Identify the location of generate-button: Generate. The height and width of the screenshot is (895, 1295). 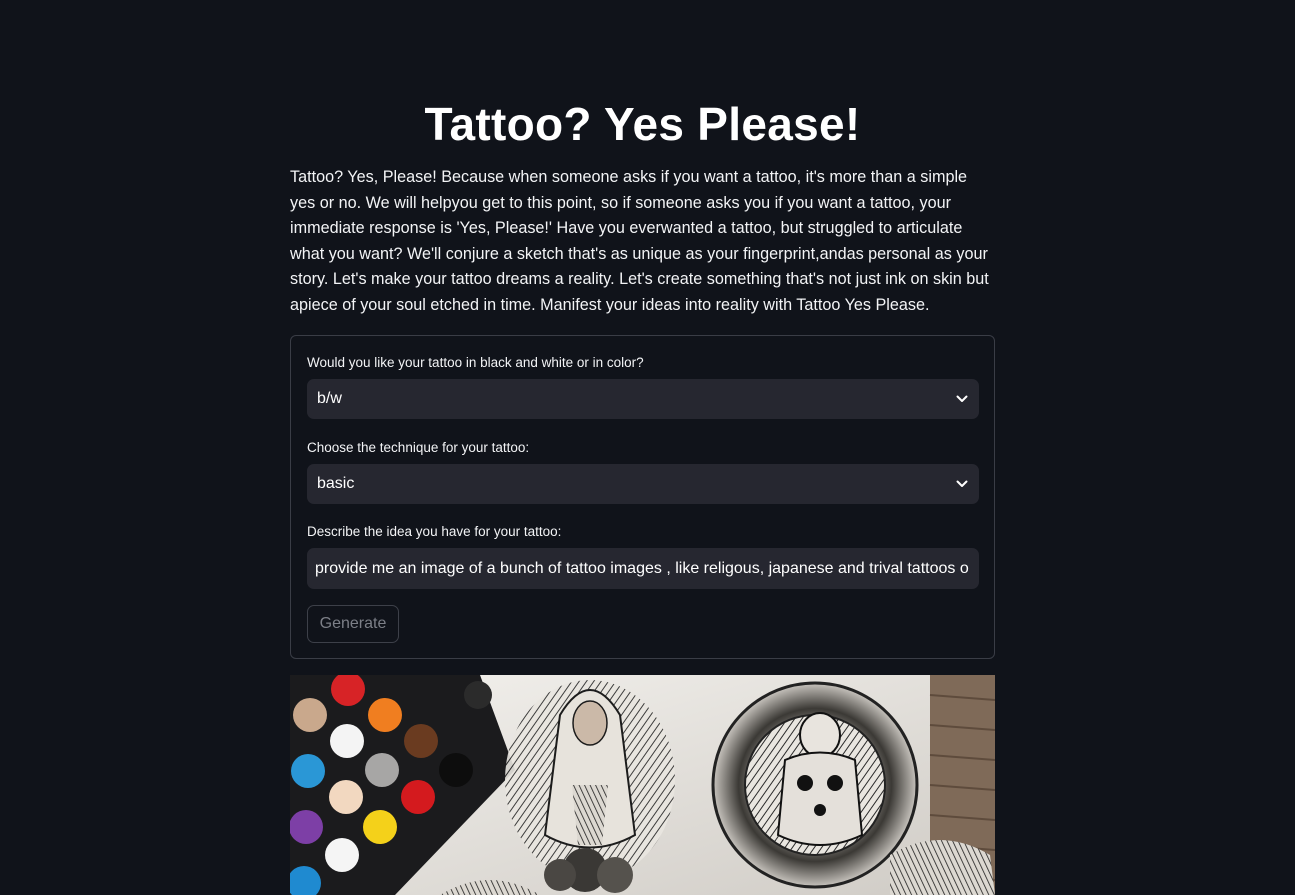
(353, 624).